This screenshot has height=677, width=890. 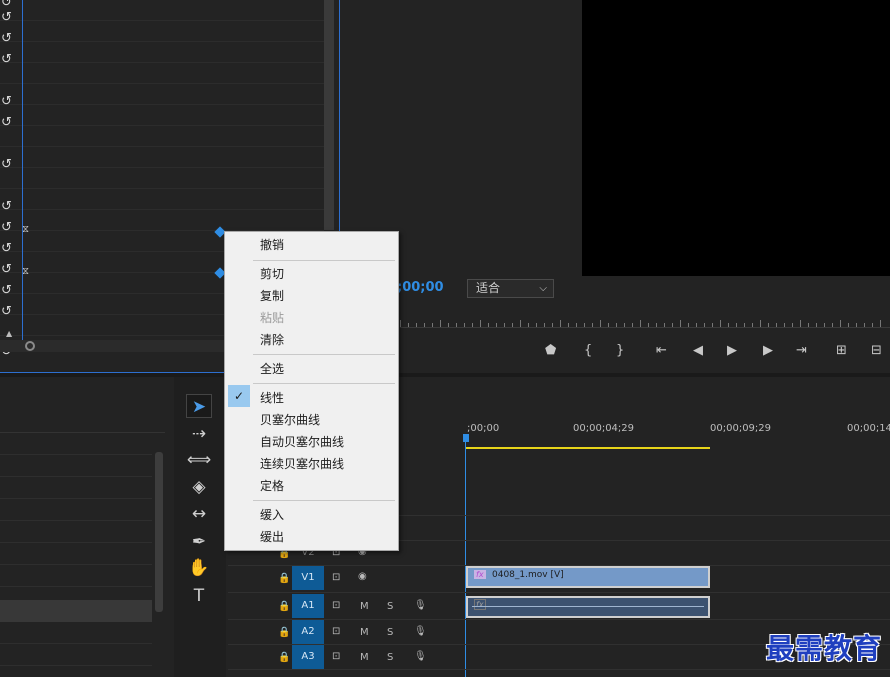 I want to click on scroll-up-icon: ▲, so click(x=9, y=333).